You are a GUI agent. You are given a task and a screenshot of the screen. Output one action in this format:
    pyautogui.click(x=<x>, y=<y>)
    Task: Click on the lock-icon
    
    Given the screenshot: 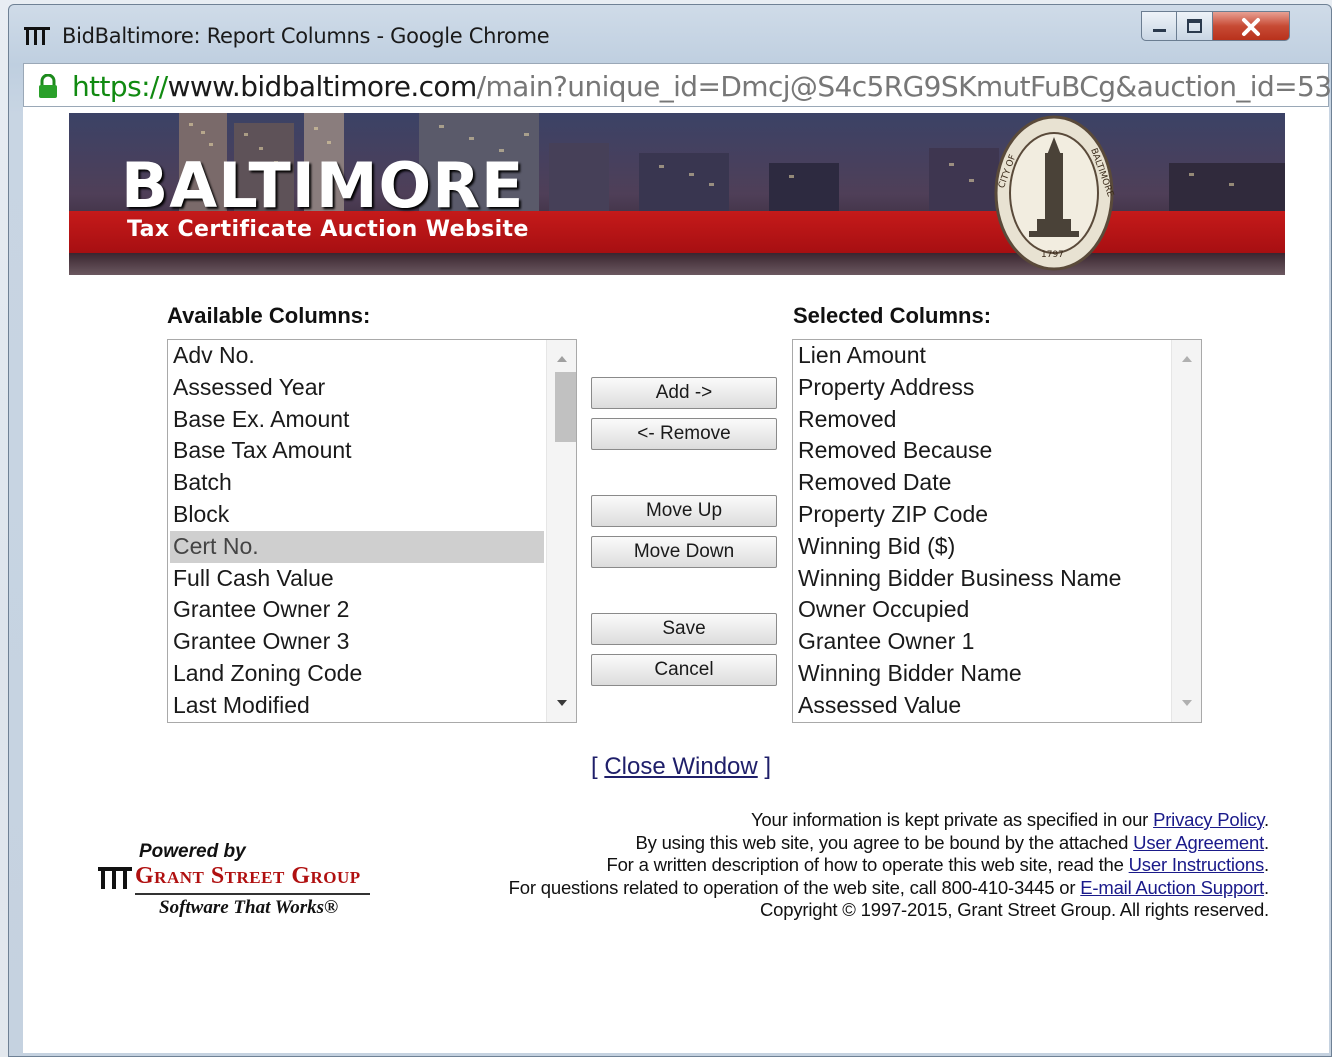 What is the action you would take?
    pyautogui.click(x=48, y=86)
    